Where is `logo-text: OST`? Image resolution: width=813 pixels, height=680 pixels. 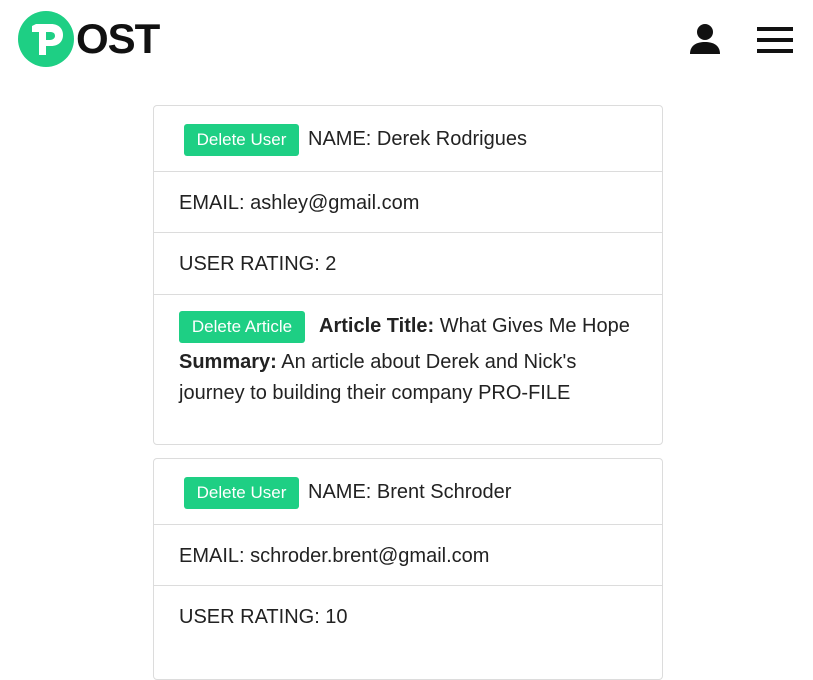
logo-text: OST is located at coordinates (118, 38).